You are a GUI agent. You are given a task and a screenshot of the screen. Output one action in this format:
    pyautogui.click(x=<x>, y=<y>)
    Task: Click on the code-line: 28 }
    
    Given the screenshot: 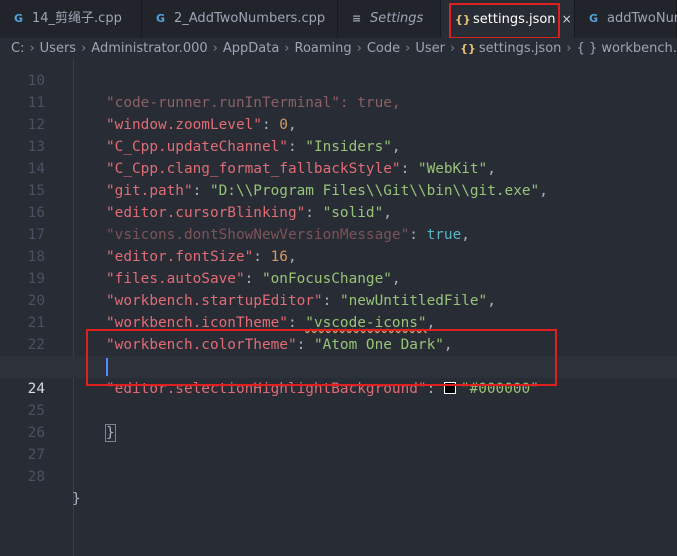 What is the action you would take?
    pyautogui.click(x=338, y=475)
    